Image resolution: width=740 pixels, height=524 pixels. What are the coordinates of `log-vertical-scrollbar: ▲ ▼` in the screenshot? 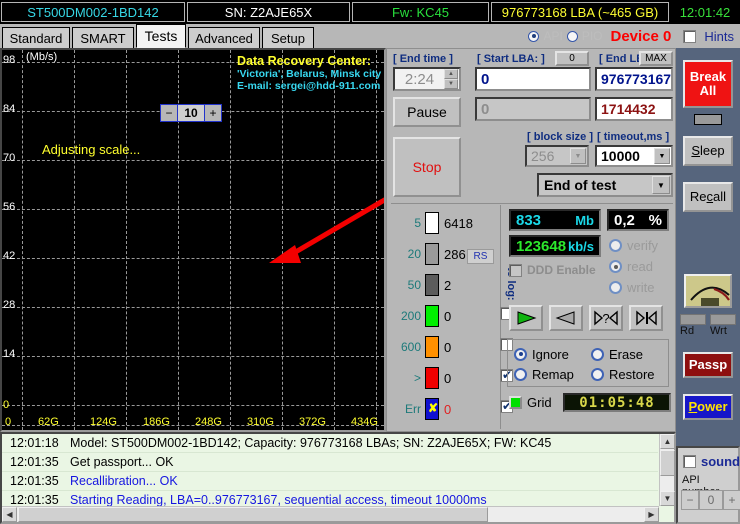 It's located at (667, 470).